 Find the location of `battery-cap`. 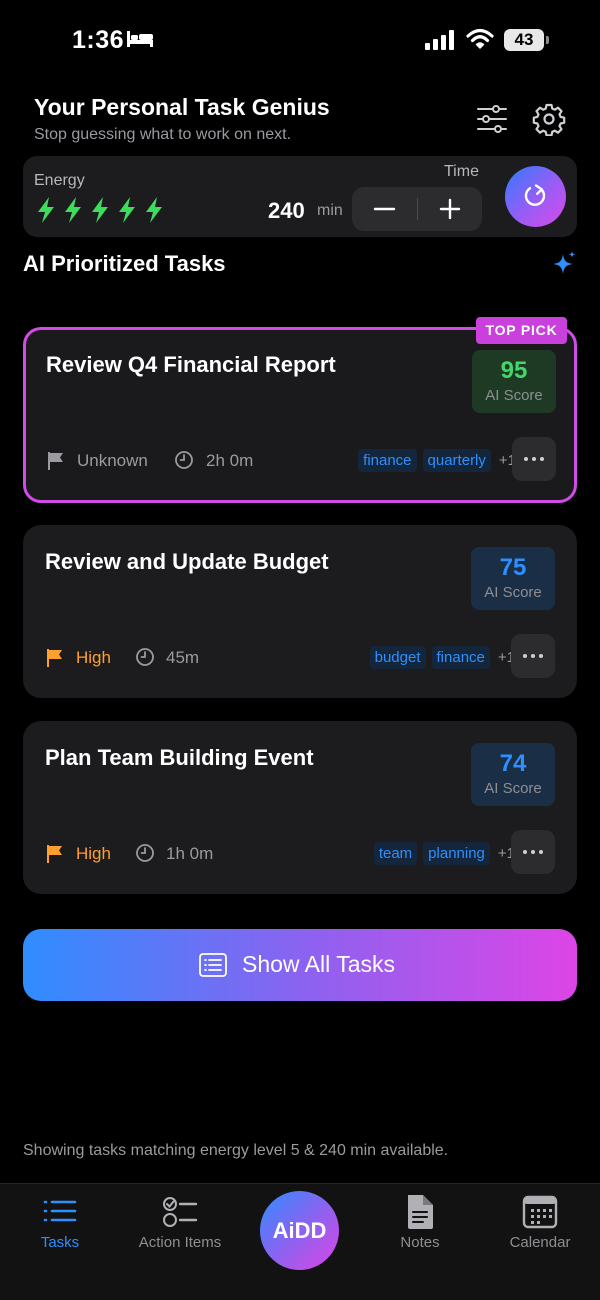

battery-cap is located at coordinates (547, 40).